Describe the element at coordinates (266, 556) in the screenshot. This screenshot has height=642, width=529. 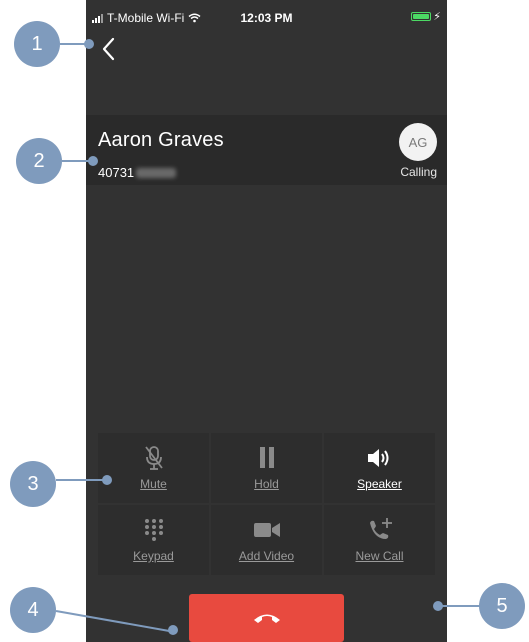
I see `add-video-label: Add Video` at that location.